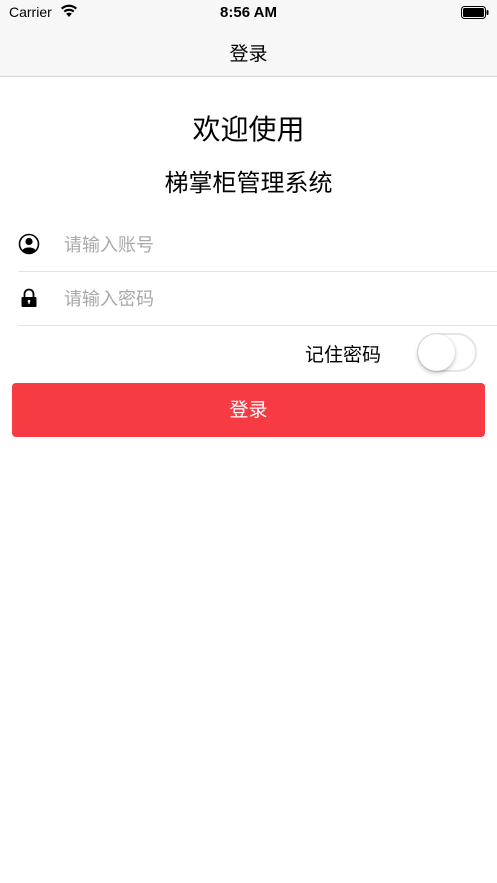 This screenshot has height=883, width=497. I want to click on remember-password-toggle, so click(447, 352).